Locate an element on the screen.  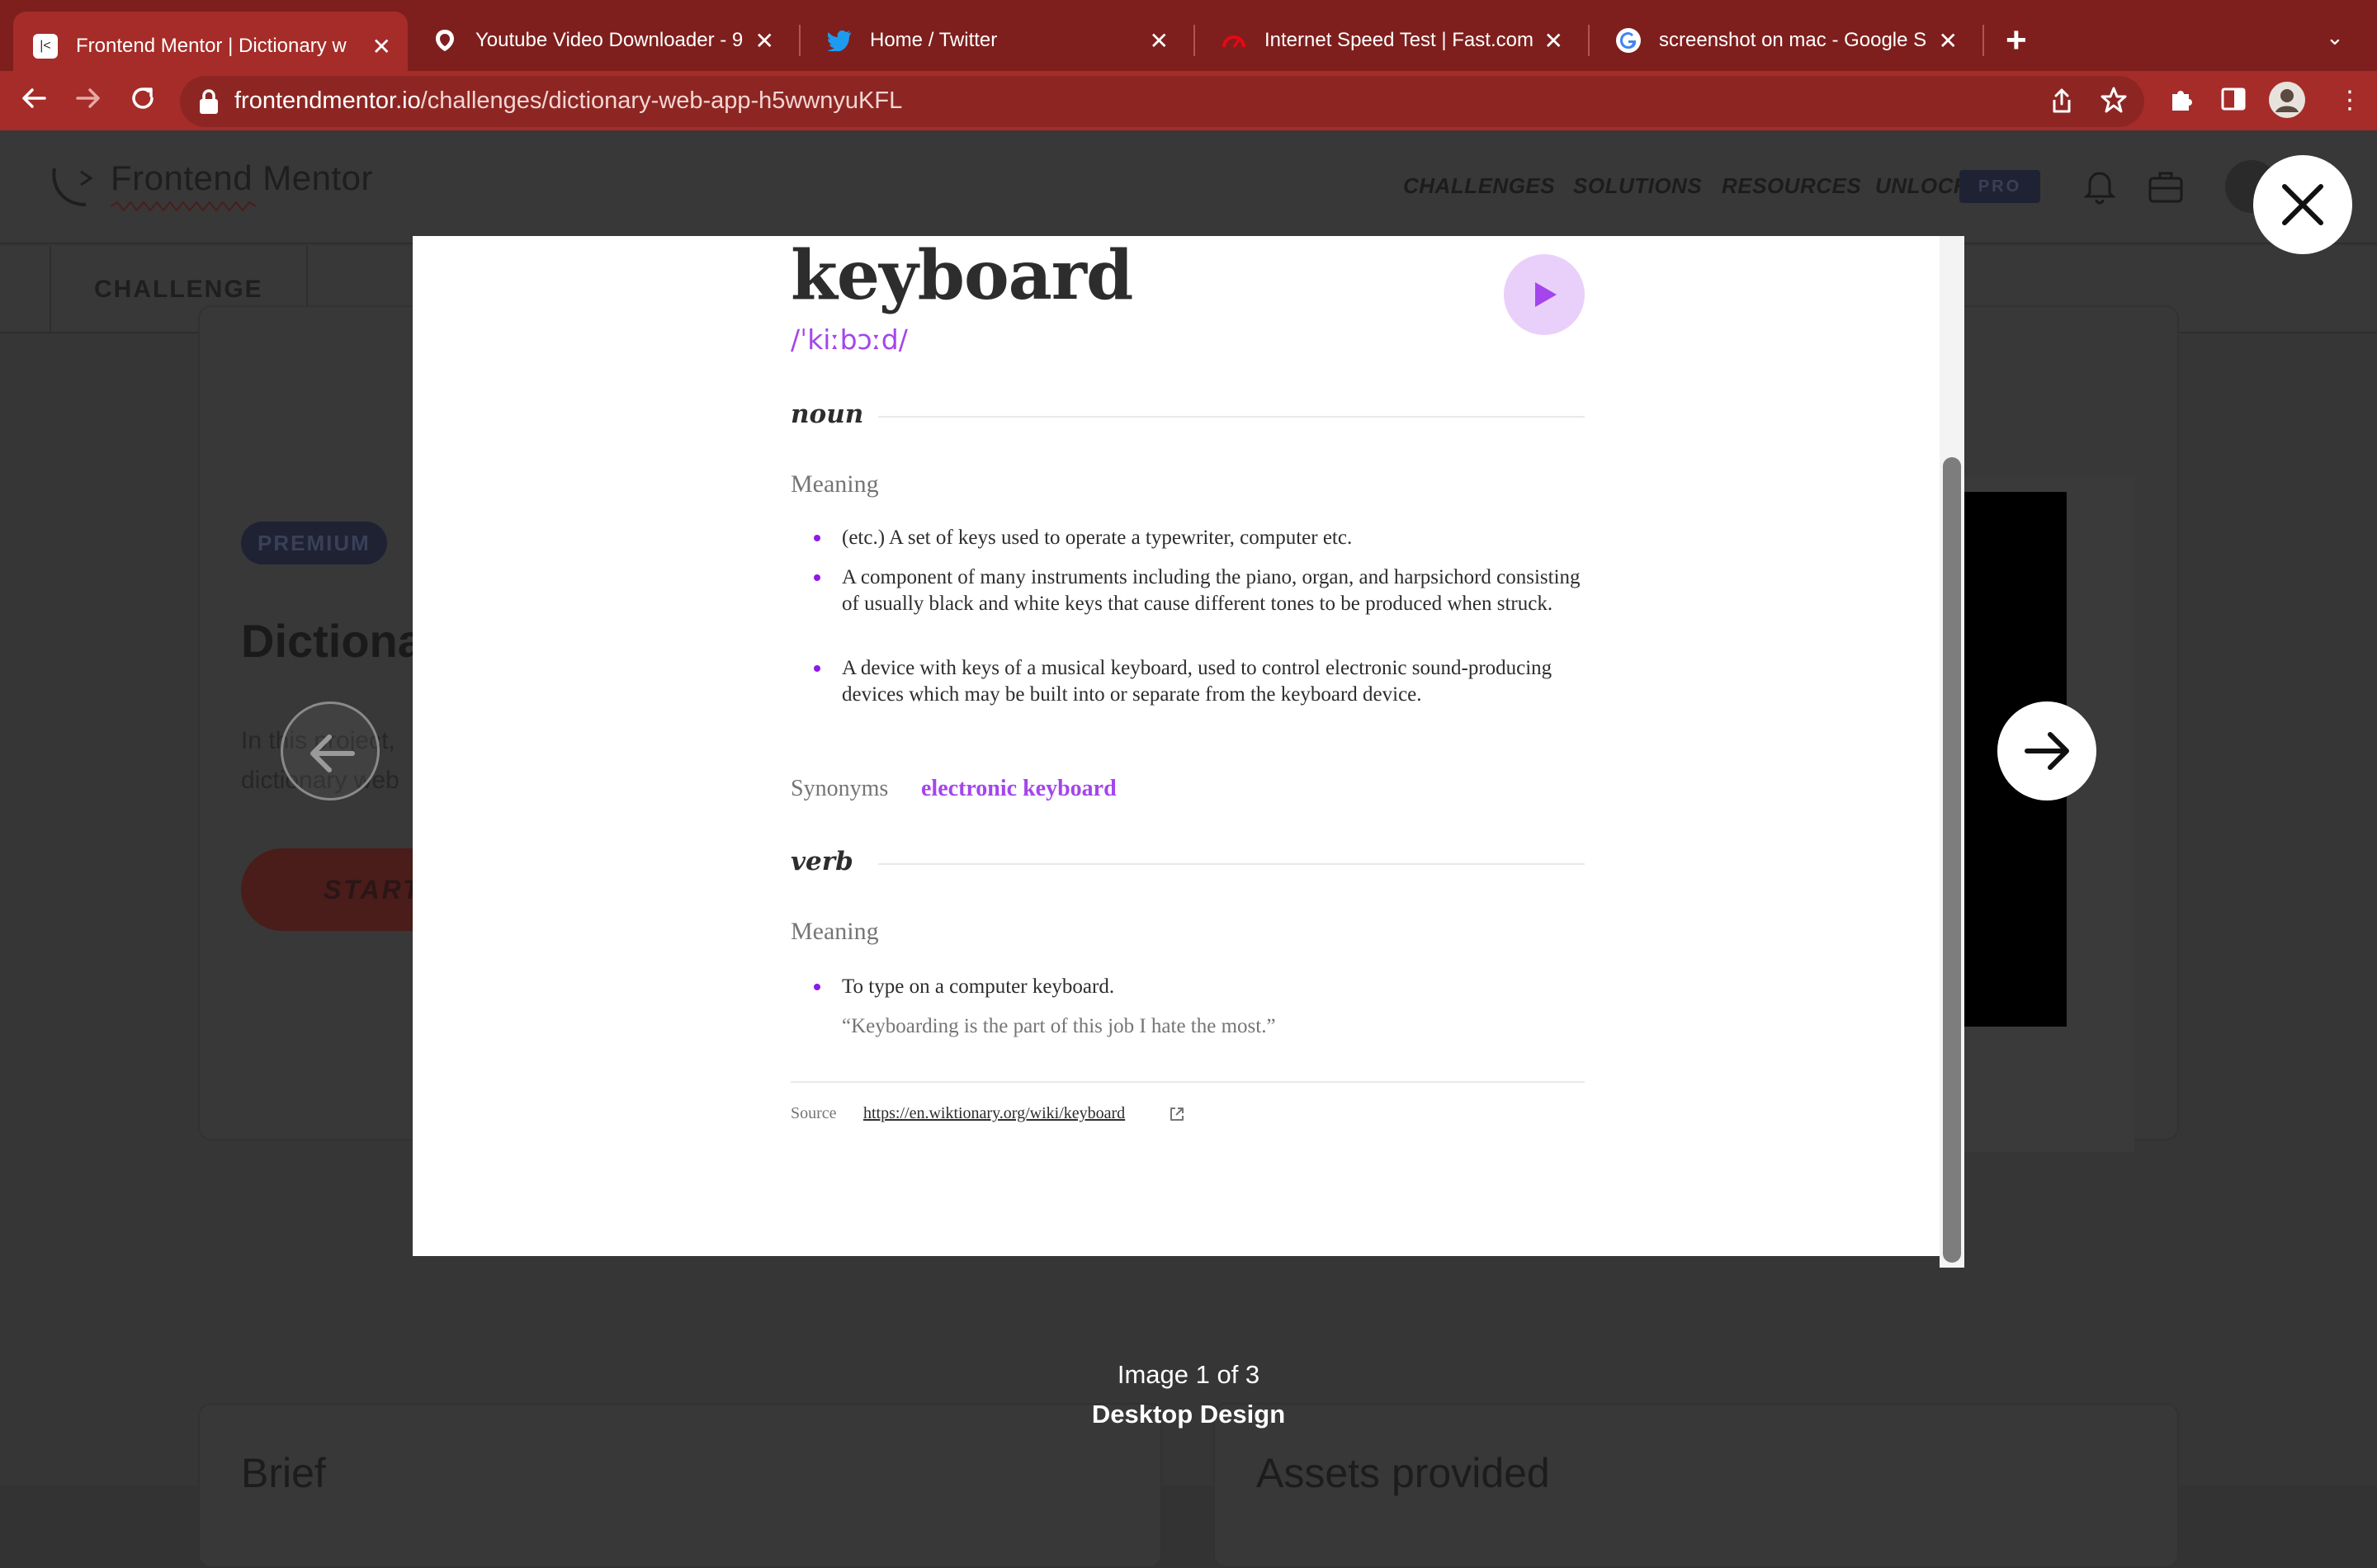
tab-google-search: screenshot on mac - Google Se ✕ is located at coordinates (1785, 40).